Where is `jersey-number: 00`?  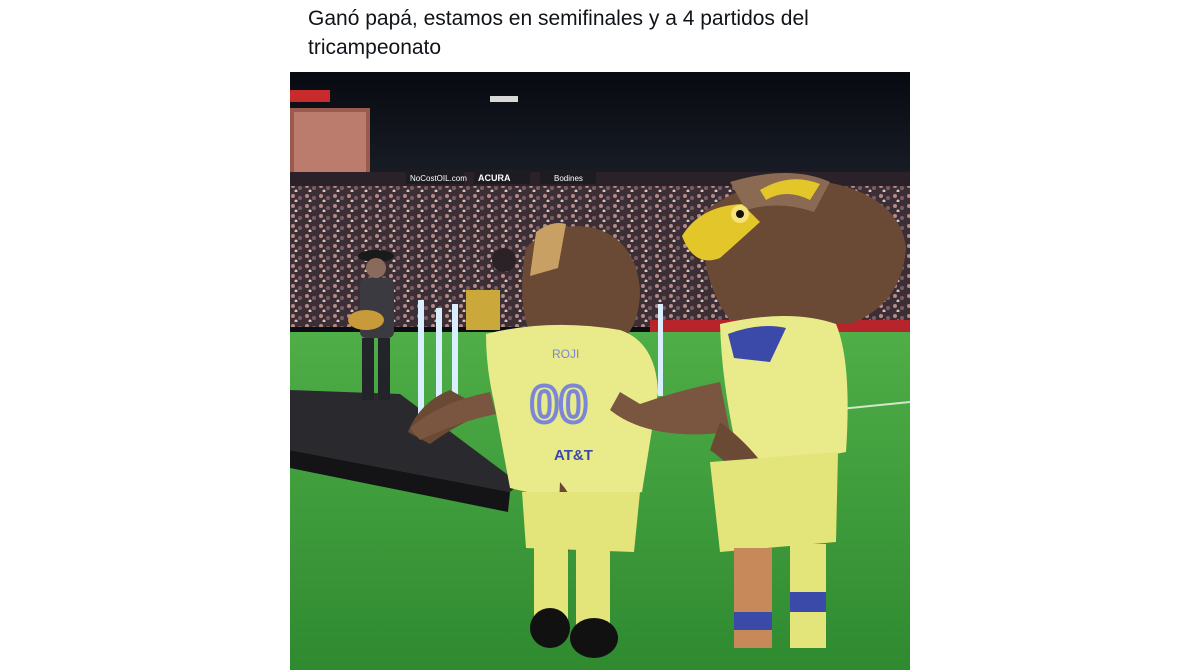
jersey-number: 00 is located at coordinates (559, 405).